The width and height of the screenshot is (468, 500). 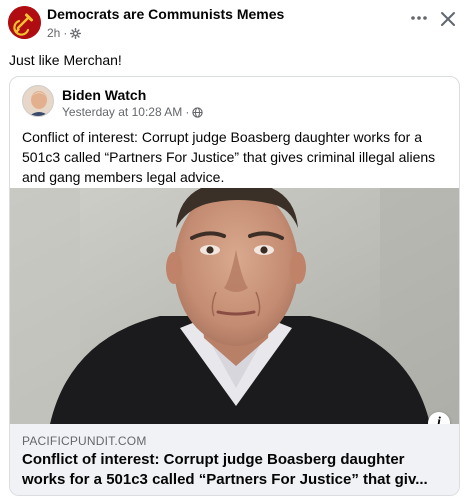 I want to click on close-button, so click(x=448, y=19).